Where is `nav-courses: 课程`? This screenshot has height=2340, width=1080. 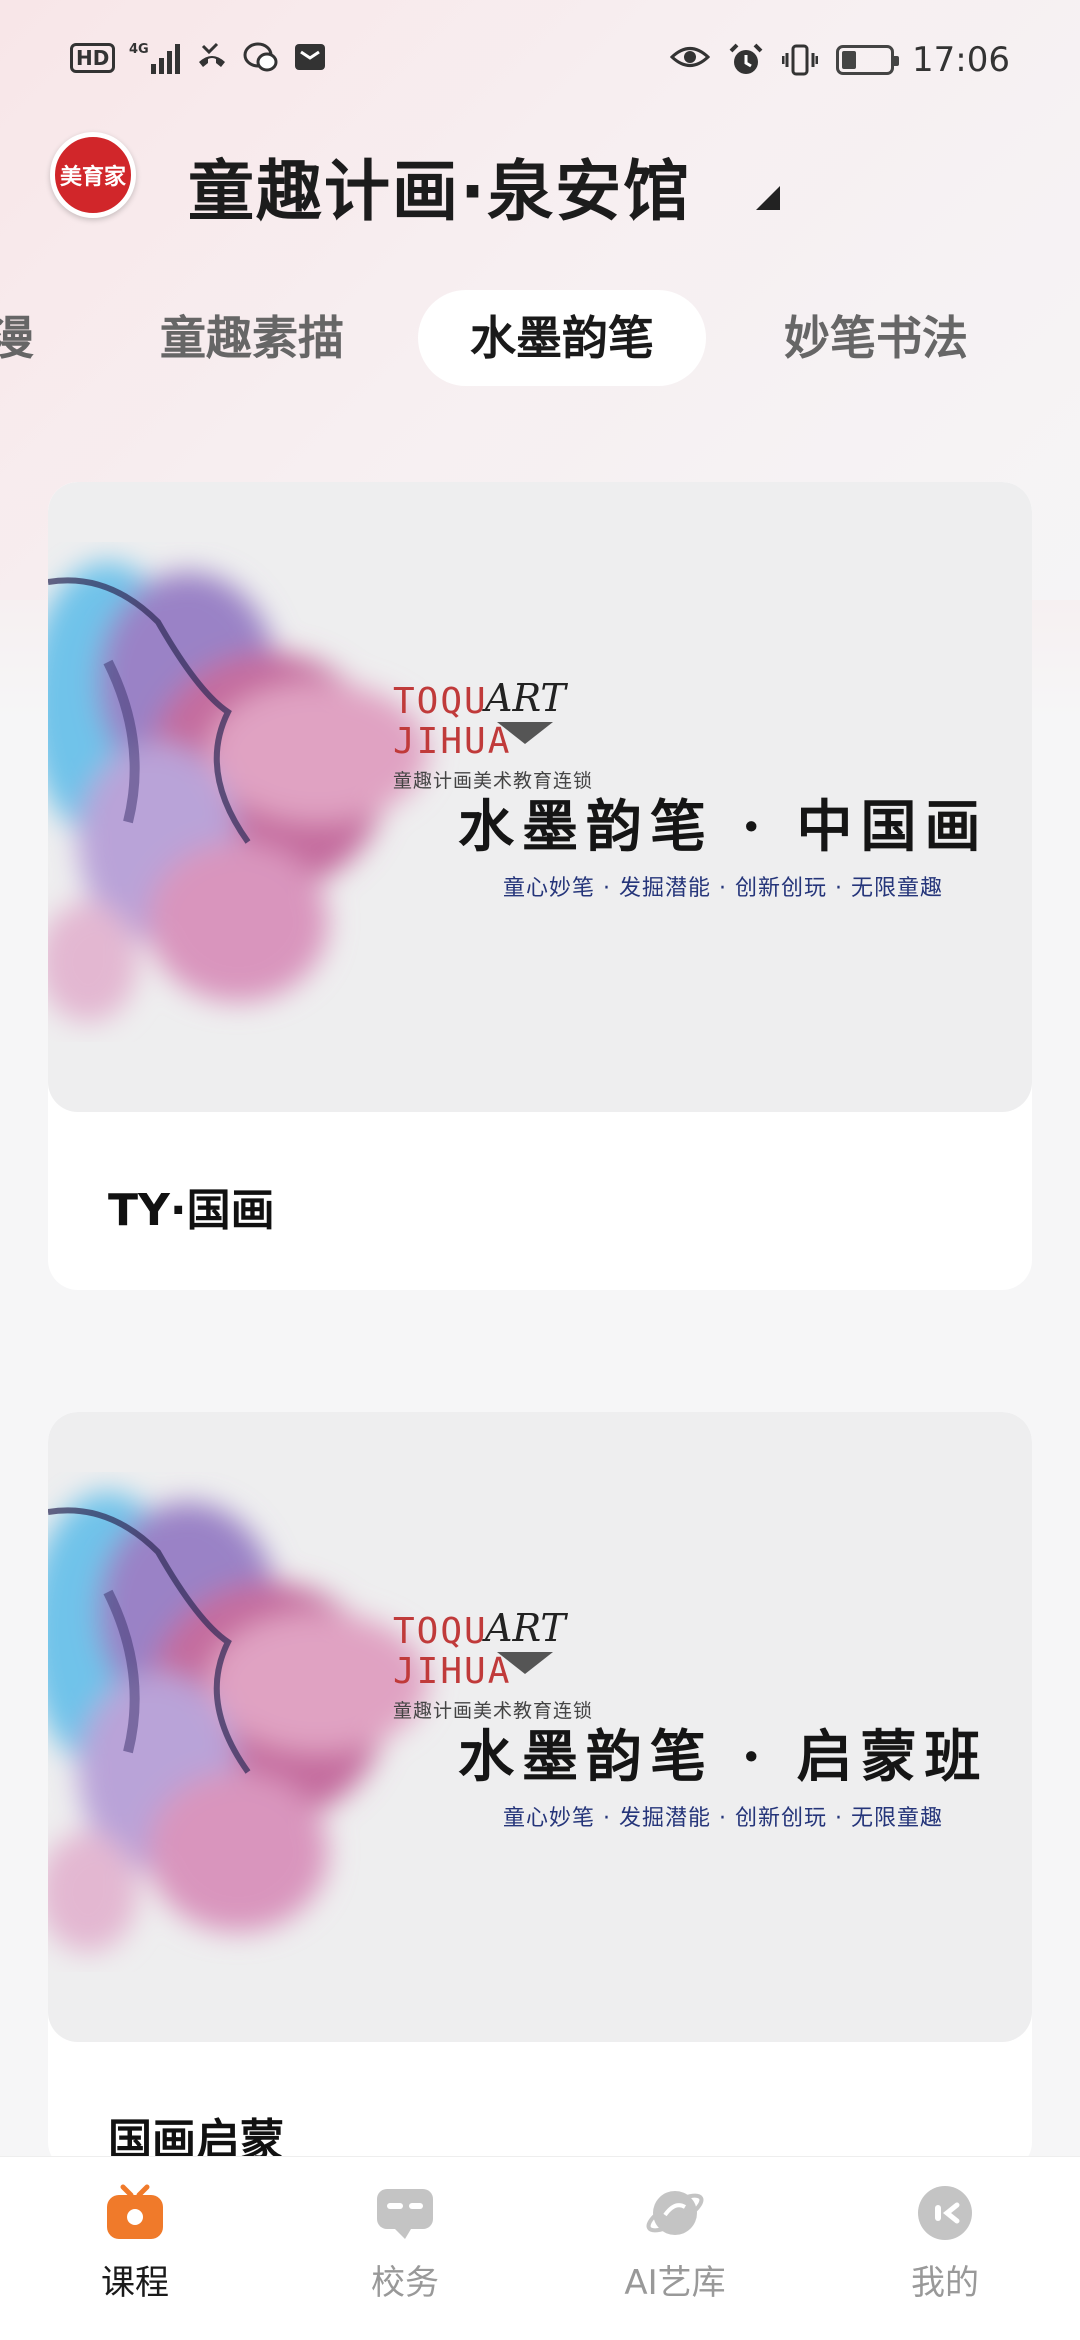
nav-courses: 课程 is located at coordinates (135, 2243).